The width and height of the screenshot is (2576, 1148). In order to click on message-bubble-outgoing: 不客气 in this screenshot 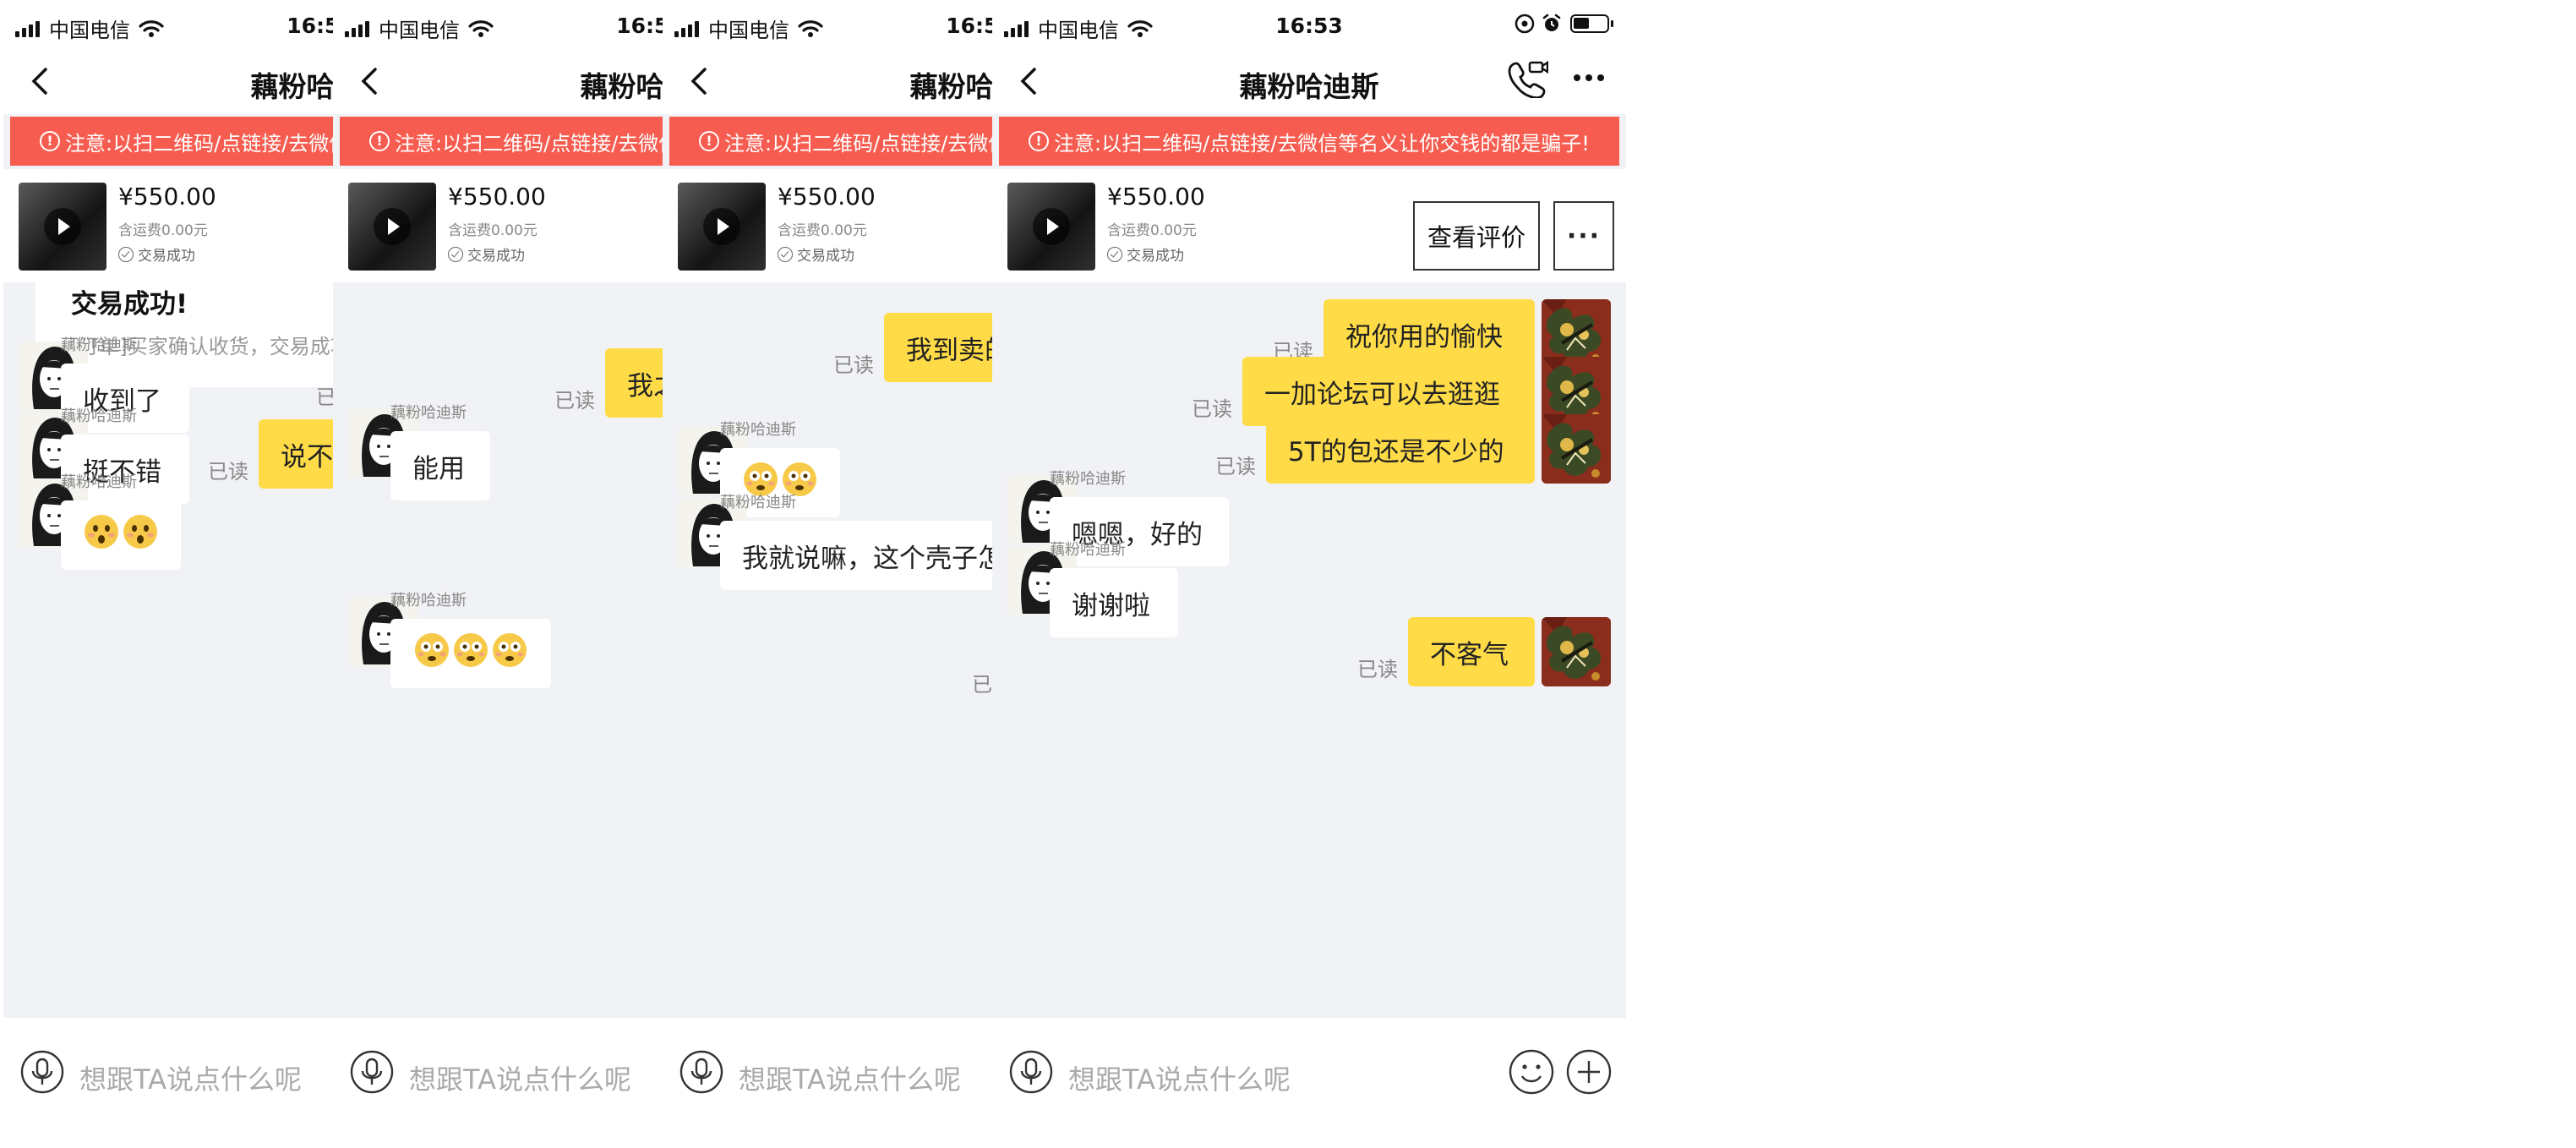, I will do `click(1471, 651)`.